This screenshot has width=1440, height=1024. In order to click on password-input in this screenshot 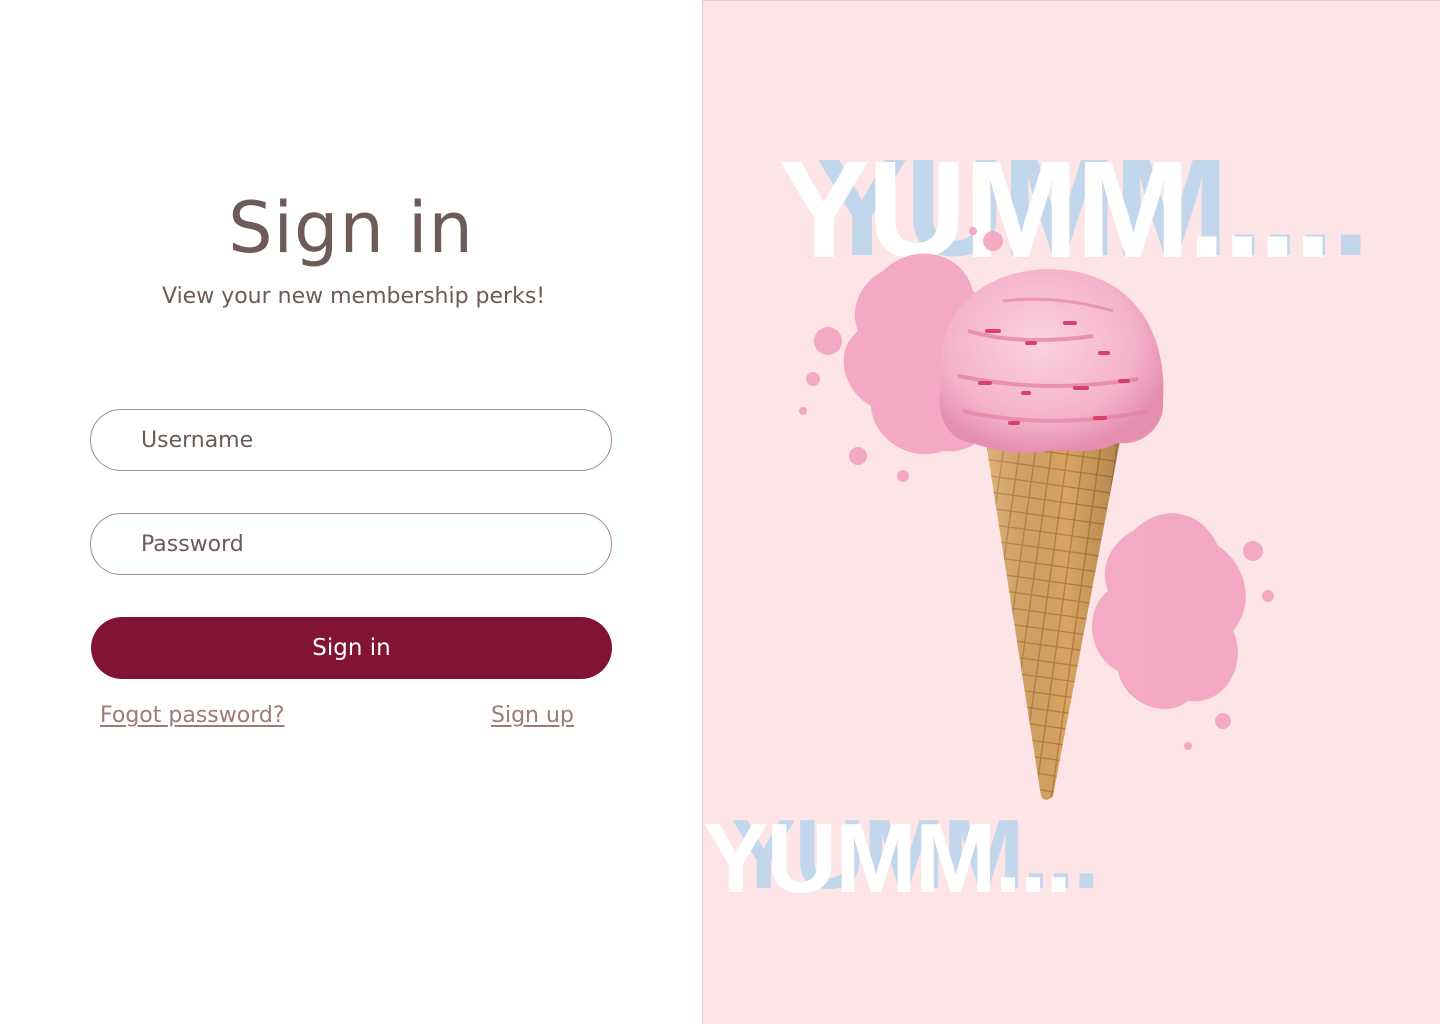, I will do `click(361, 544)`.